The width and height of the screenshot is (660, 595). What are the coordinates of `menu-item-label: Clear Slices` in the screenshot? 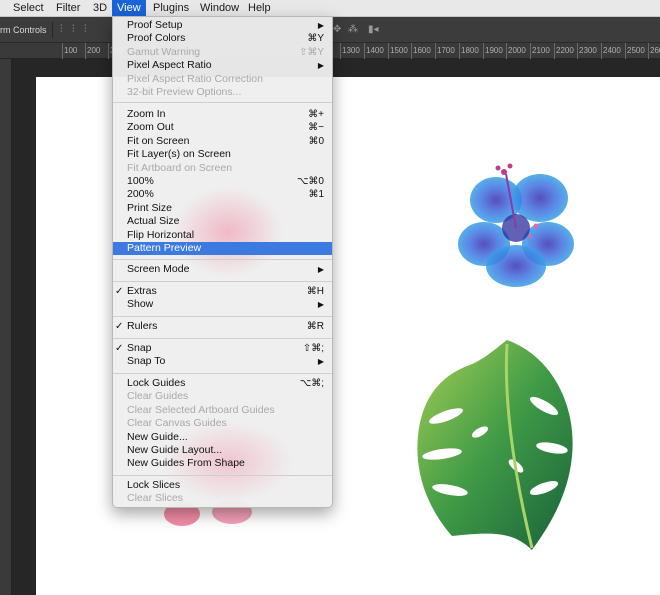 It's located at (155, 498).